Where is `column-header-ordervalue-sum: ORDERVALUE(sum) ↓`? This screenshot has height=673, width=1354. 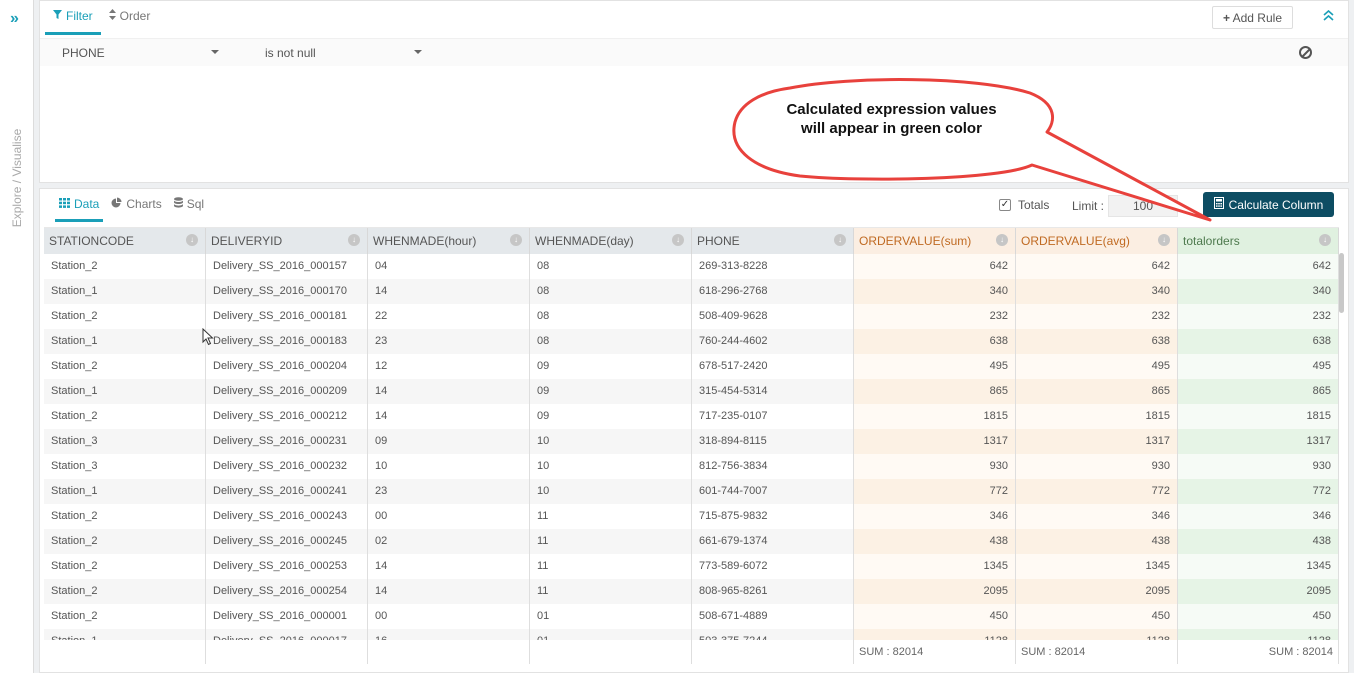 column-header-ordervalue-sum: ORDERVALUE(sum) ↓ is located at coordinates (935, 241).